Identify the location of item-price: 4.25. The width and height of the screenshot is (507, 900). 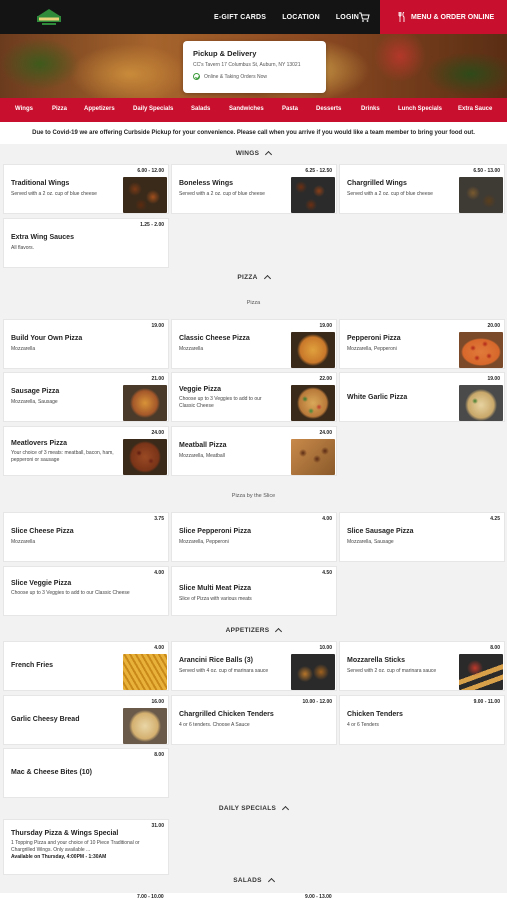
(495, 519).